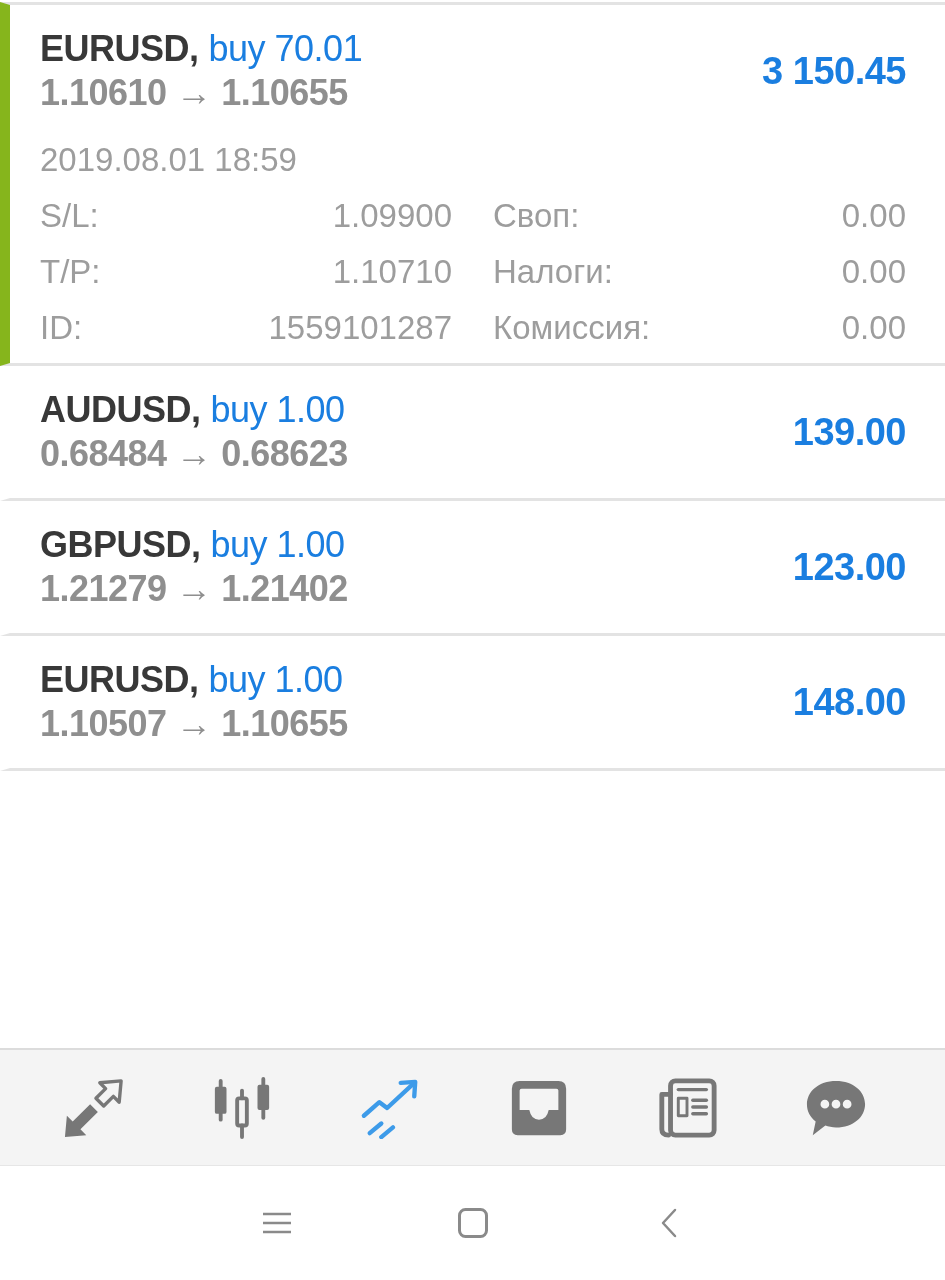 The width and height of the screenshot is (945, 1280). Describe the element at coordinates (536, 216) in the screenshot. I see `detail-label: Своп:` at that location.